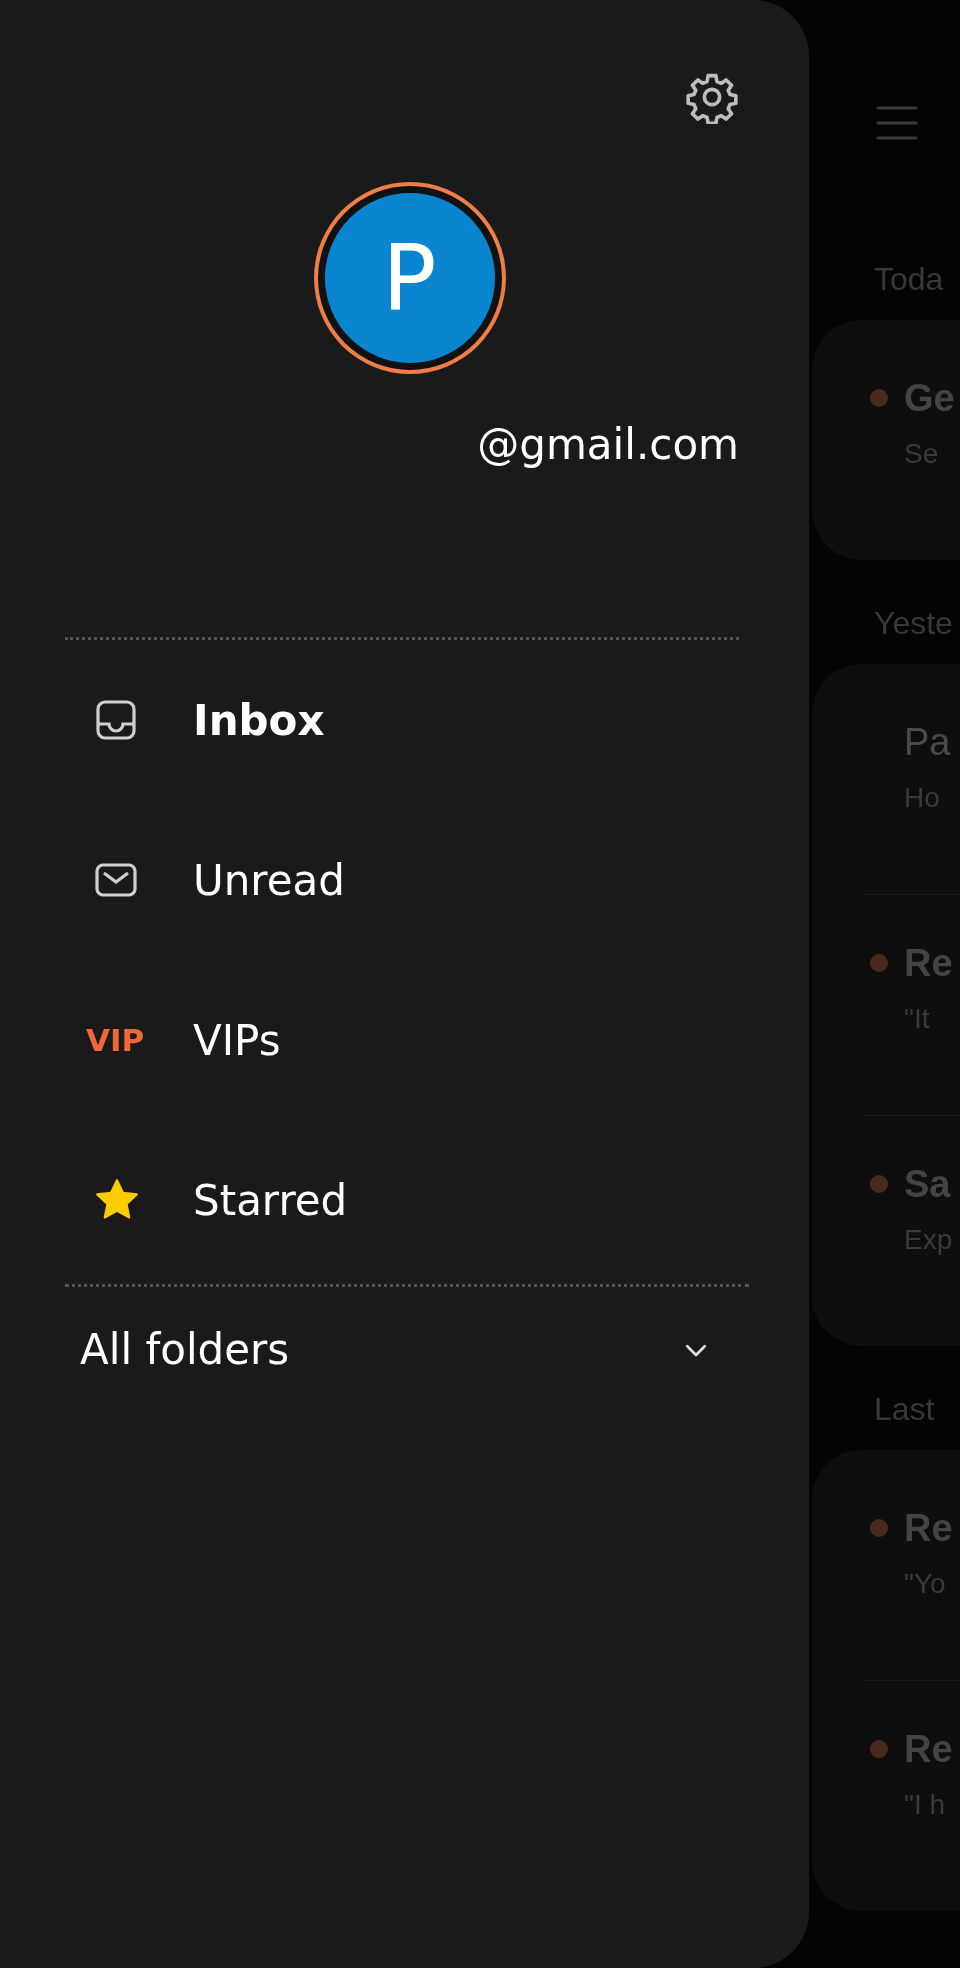  Describe the element at coordinates (608, 444) in the screenshot. I see `account-email: @gmail.com` at that location.